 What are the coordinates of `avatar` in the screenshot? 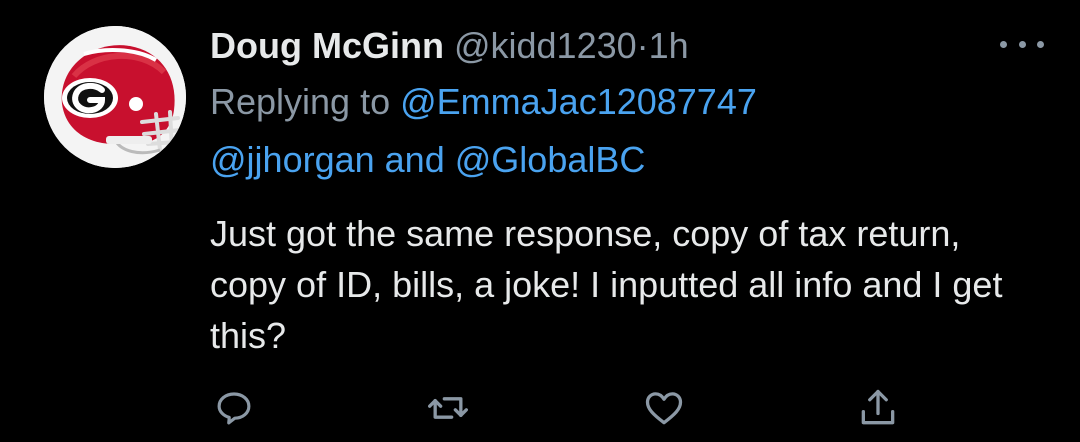 It's located at (115, 97).